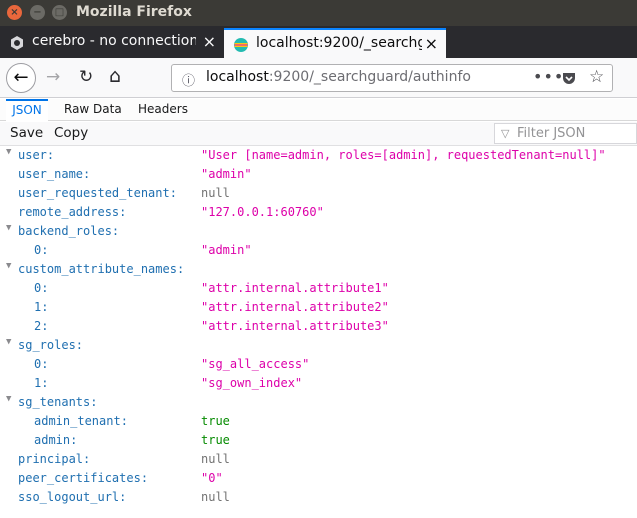 This screenshot has height=518, width=637. What do you see at coordinates (86, 77) in the screenshot?
I see `reload-button: ↻` at bounding box center [86, 77].